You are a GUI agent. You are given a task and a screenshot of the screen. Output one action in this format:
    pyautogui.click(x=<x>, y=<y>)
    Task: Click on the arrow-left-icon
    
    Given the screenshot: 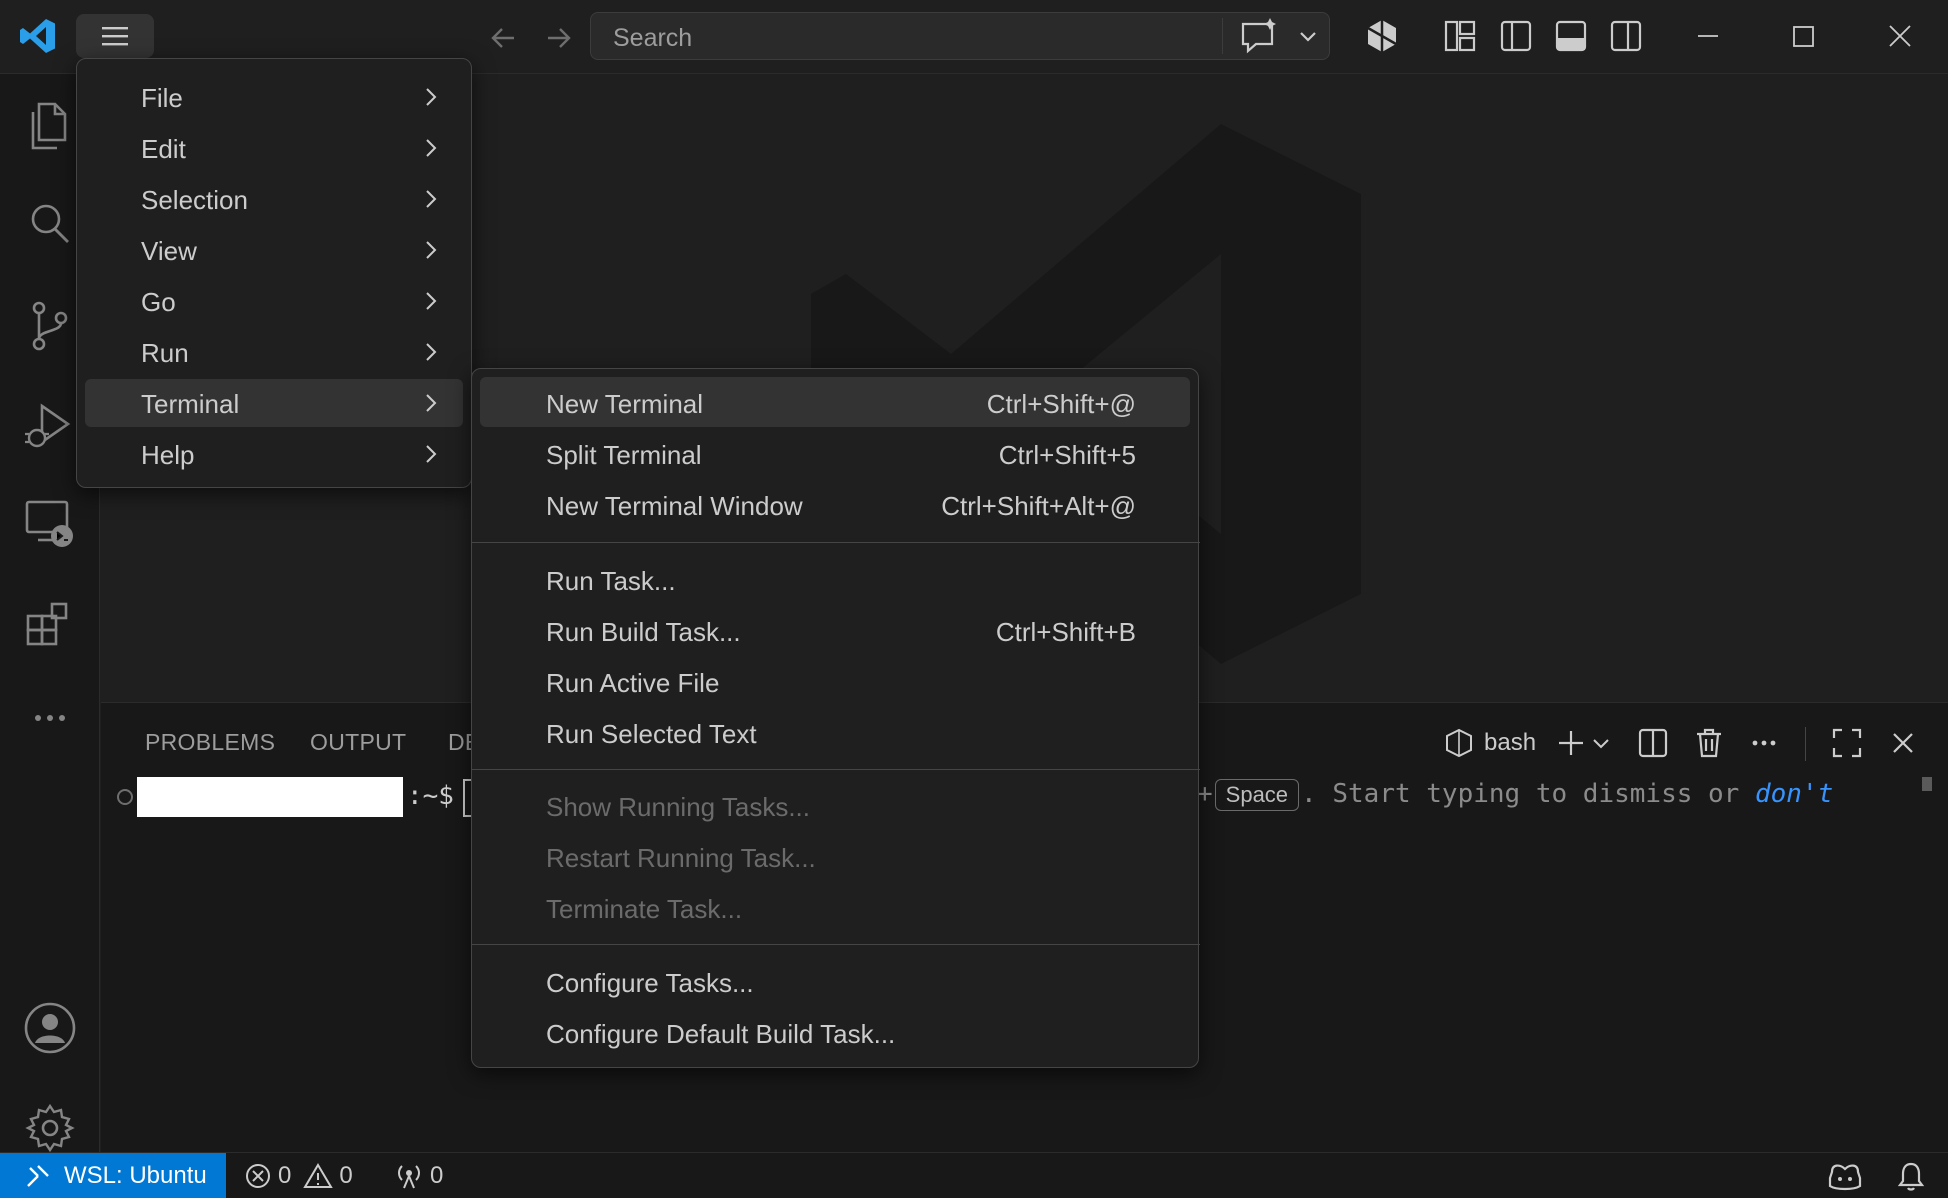 What is the action you would take?
    pyautogui.click(x=502, y=38)
    